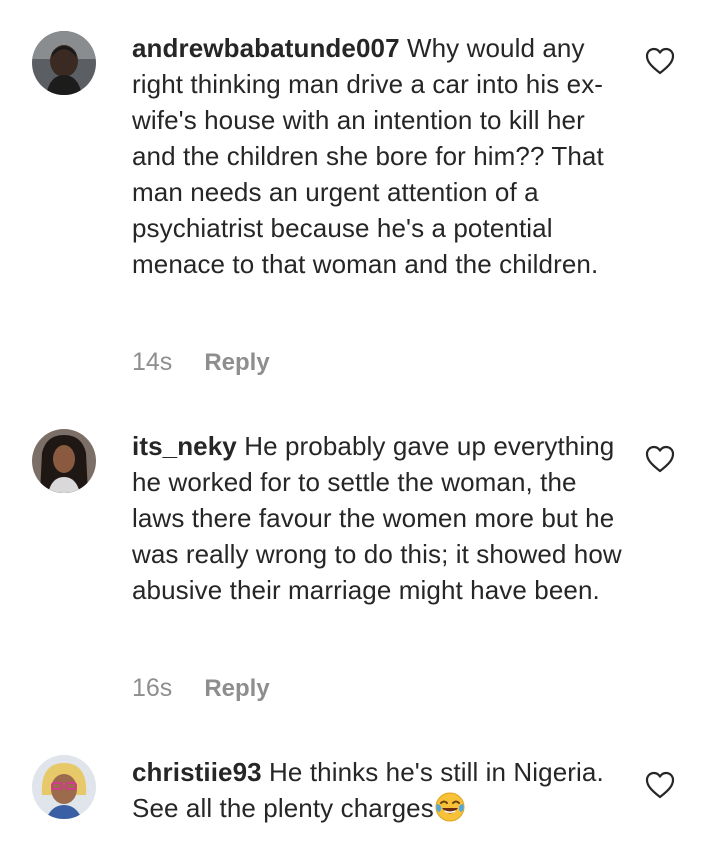 This screenshot has width=720, height=859. What do you see at coordinates (152, 688) in the screenshot?
I see `comment-timestamp: 16s` at bounding box center [152, 688].